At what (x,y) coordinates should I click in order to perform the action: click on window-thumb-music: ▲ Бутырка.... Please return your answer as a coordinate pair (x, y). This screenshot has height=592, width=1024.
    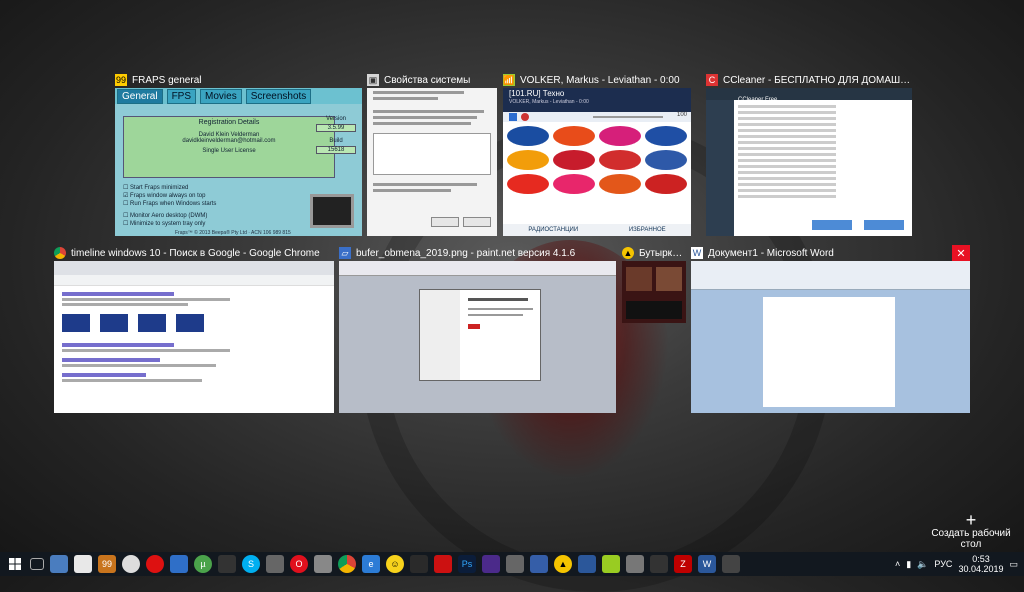
    Looking at the image, I should click on (654, 284).